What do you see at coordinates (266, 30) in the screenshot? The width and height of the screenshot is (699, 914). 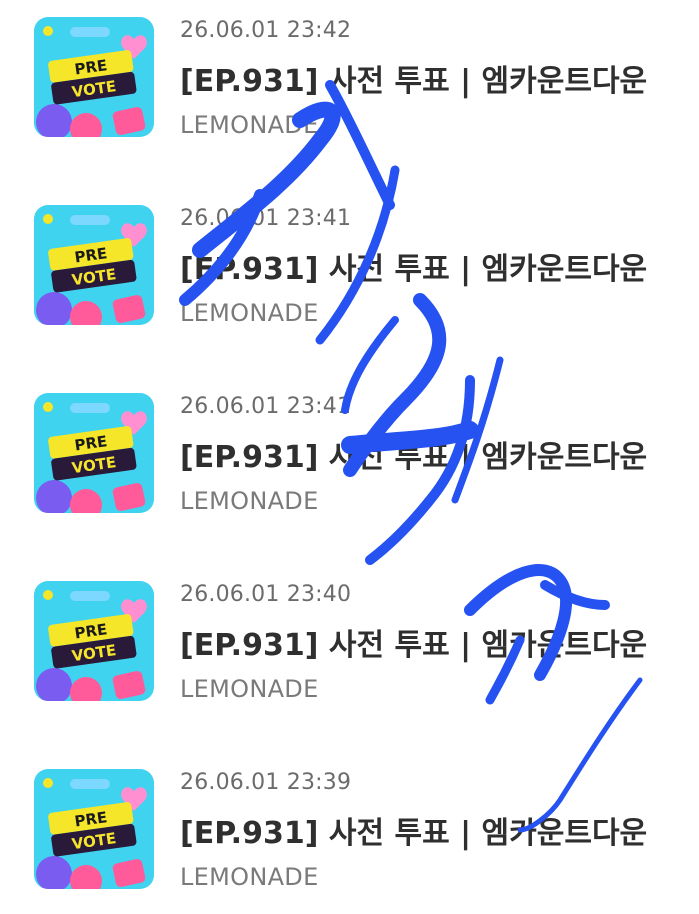 I see `timestamp: 26.06.01 23:42` at bounding box center [266, 30].